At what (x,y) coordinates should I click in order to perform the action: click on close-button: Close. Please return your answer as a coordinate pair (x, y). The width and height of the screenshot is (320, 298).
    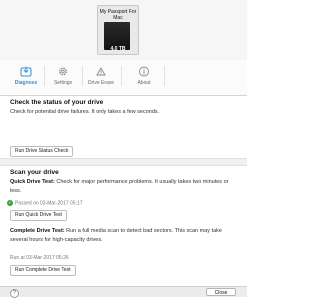
    Looking at the image, I should click on (221, 292).